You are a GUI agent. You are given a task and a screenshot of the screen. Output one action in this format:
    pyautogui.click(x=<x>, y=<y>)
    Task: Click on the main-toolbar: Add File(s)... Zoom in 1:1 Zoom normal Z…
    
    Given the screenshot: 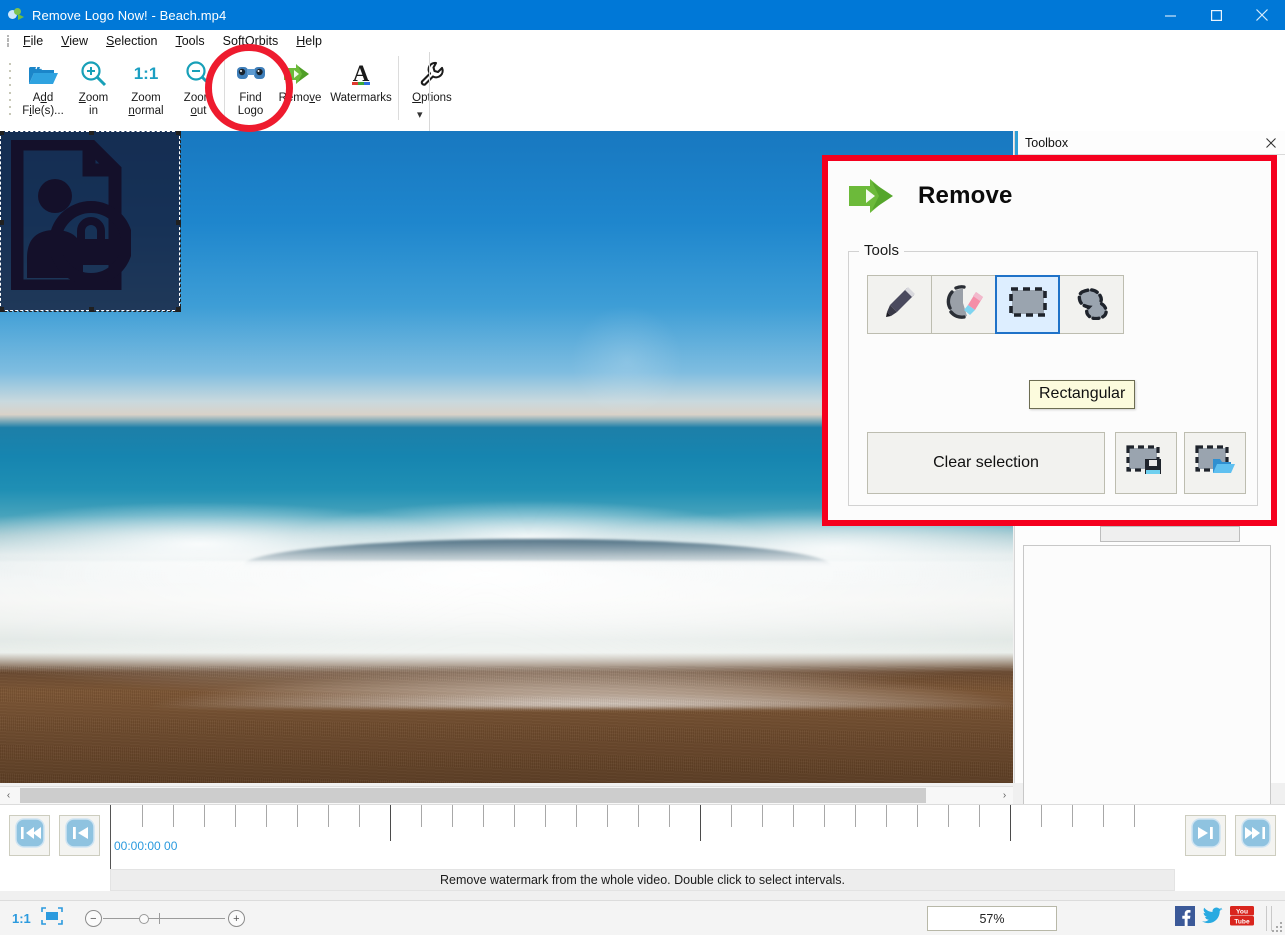 What is the action you would take?
    pyautogui.click(x=642, y=91)
    